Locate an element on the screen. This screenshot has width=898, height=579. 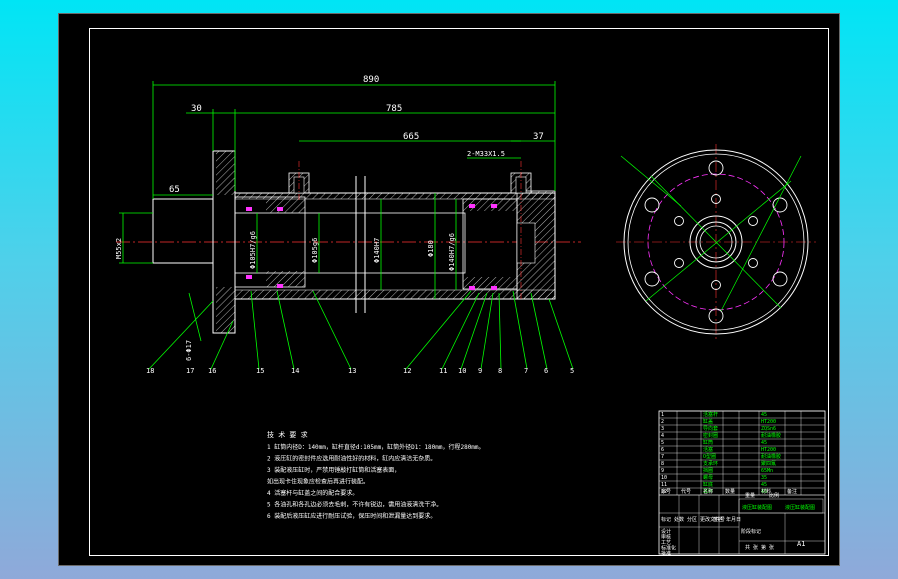
note-line: 如出现卡住现象应检查后再进行装配。 is located at coordinates (318, 482).